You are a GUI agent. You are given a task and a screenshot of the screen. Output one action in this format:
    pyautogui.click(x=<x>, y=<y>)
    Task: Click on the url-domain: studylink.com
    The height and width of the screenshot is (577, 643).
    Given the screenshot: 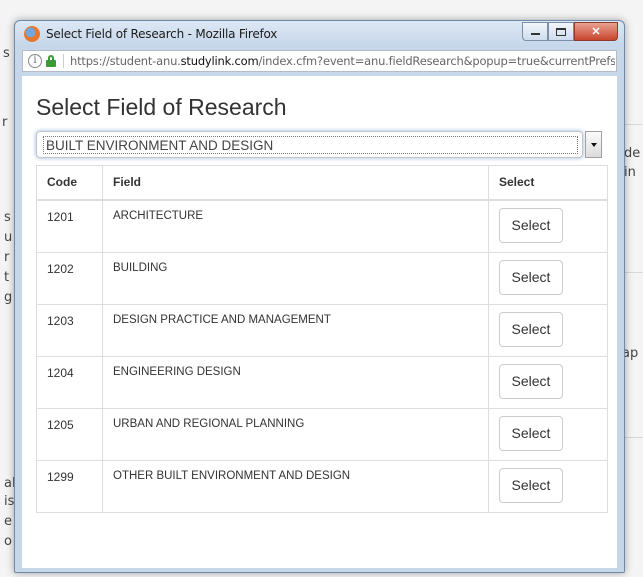 What is the action you would take?
    pyautogui.click(x=219, y=61)
    